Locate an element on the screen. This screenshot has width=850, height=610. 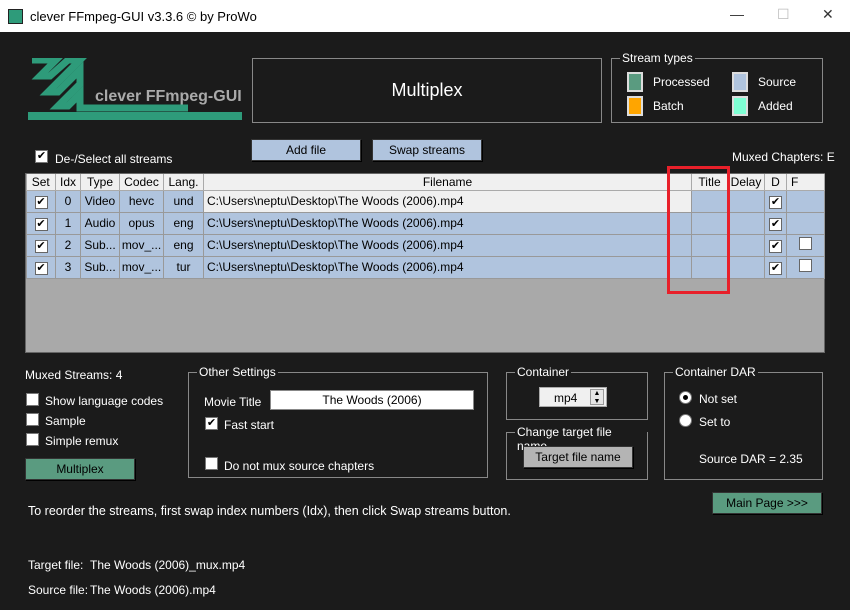
added-label: Added is located at coordinates (775, 106).